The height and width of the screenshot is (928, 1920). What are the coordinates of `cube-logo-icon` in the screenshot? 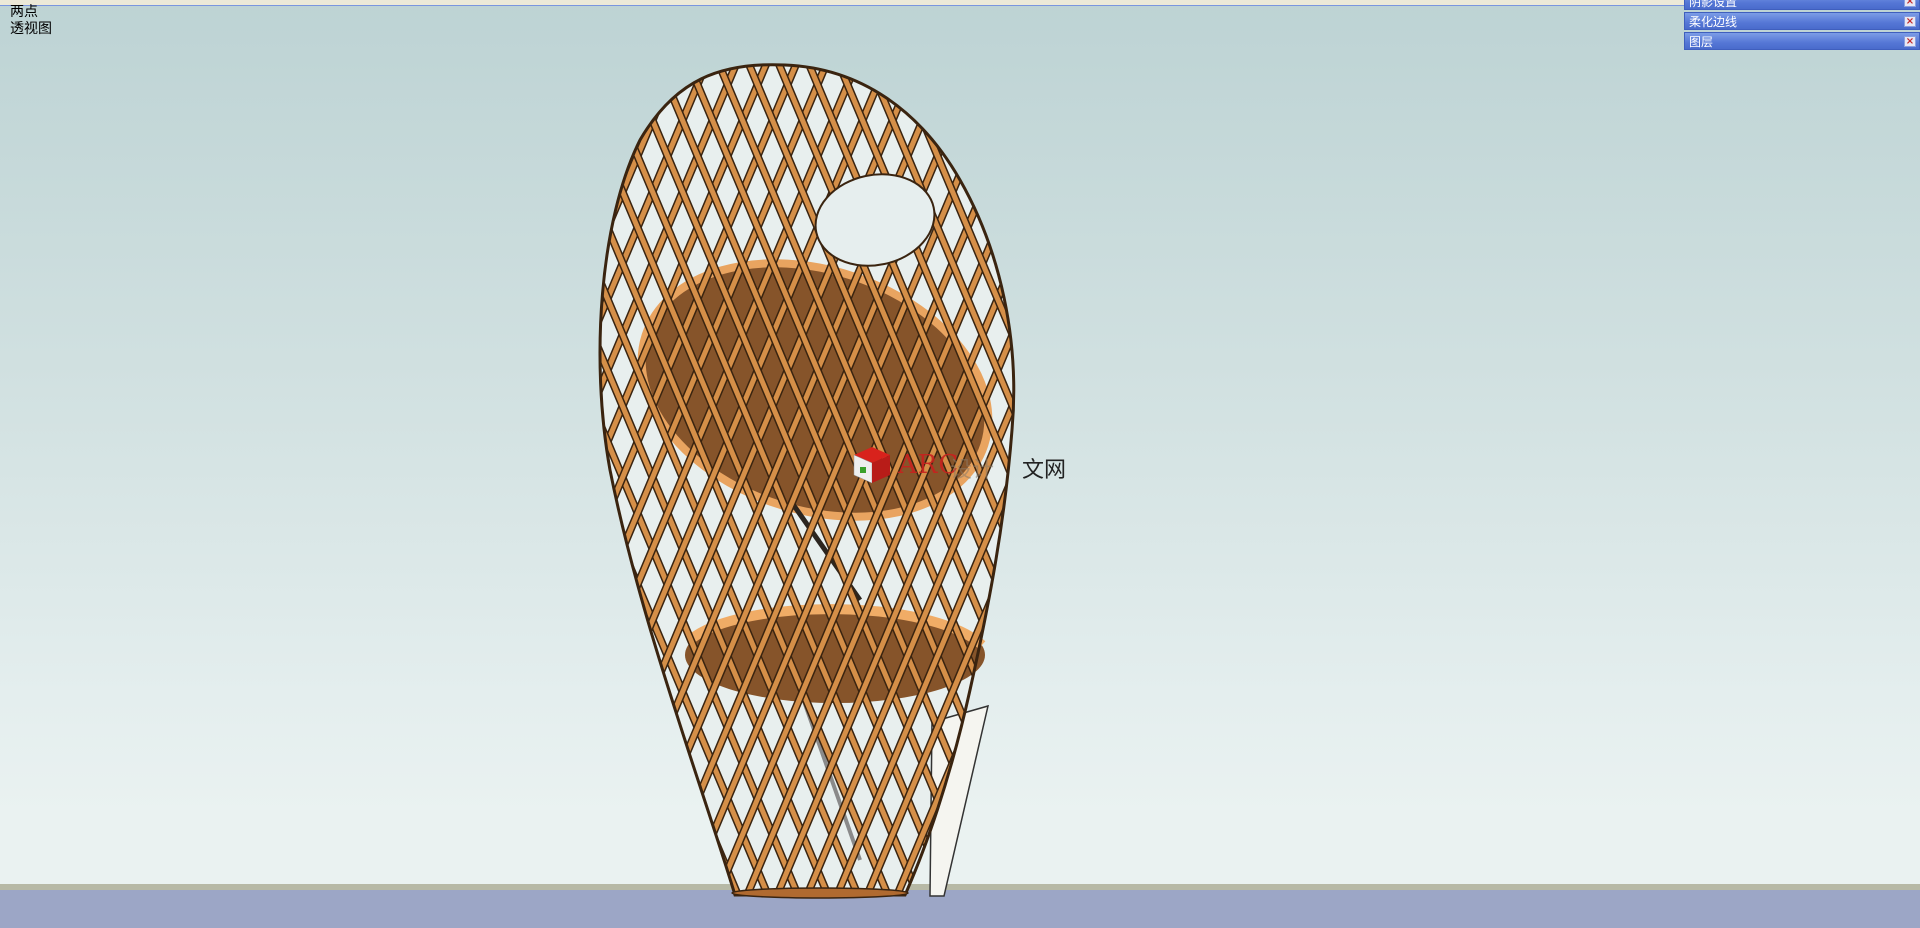 It's located at (871, 465).